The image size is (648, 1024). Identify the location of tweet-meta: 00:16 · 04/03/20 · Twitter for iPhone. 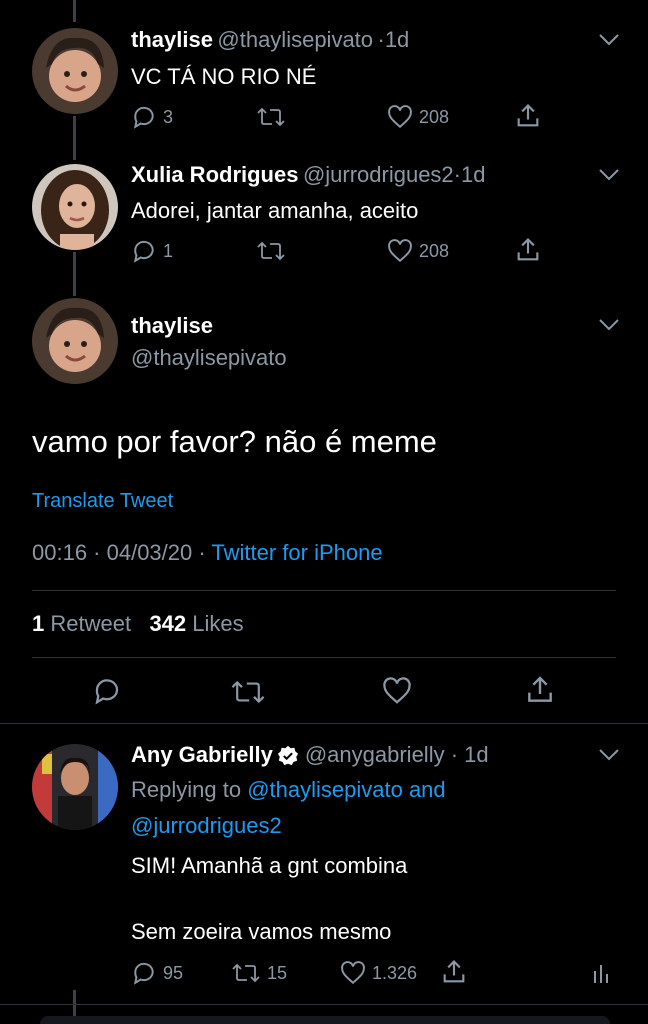
(207, 553).